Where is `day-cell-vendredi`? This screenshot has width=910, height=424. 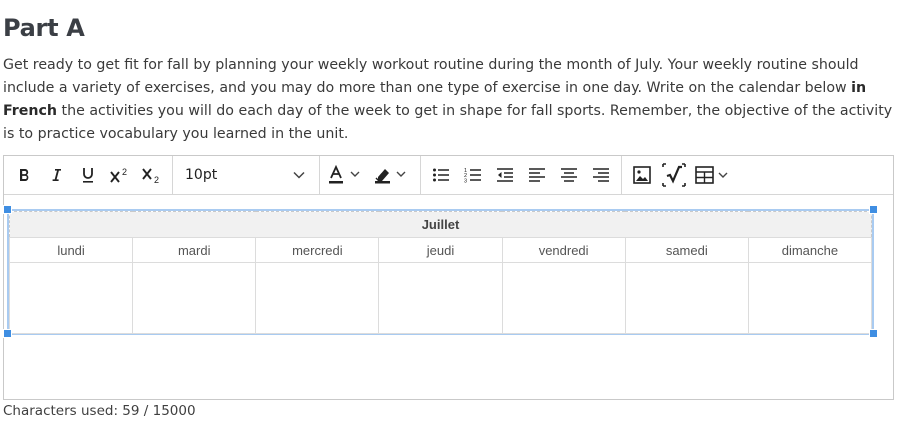 day-cell-vendredi is located at coordinates (563, 298).